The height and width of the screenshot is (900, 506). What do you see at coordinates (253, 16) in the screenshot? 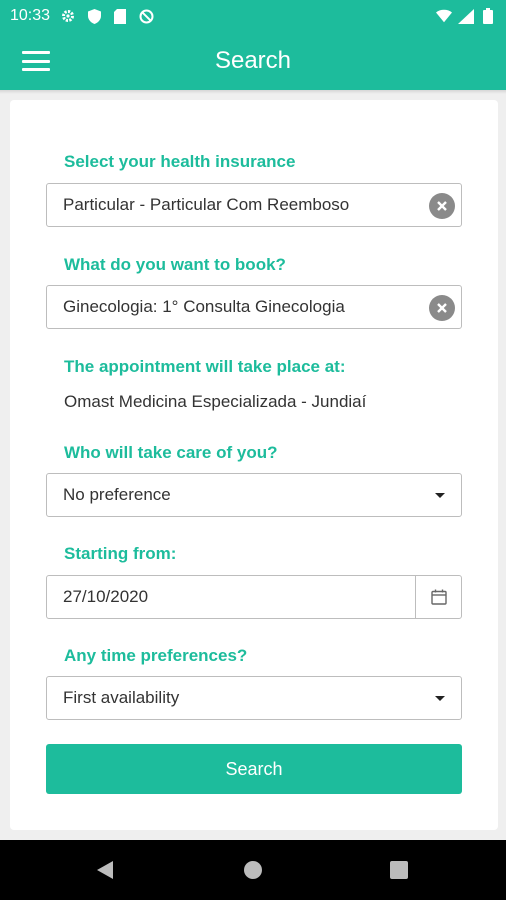
I see `status-bar: 10:33` at bounding box center [253, 16].